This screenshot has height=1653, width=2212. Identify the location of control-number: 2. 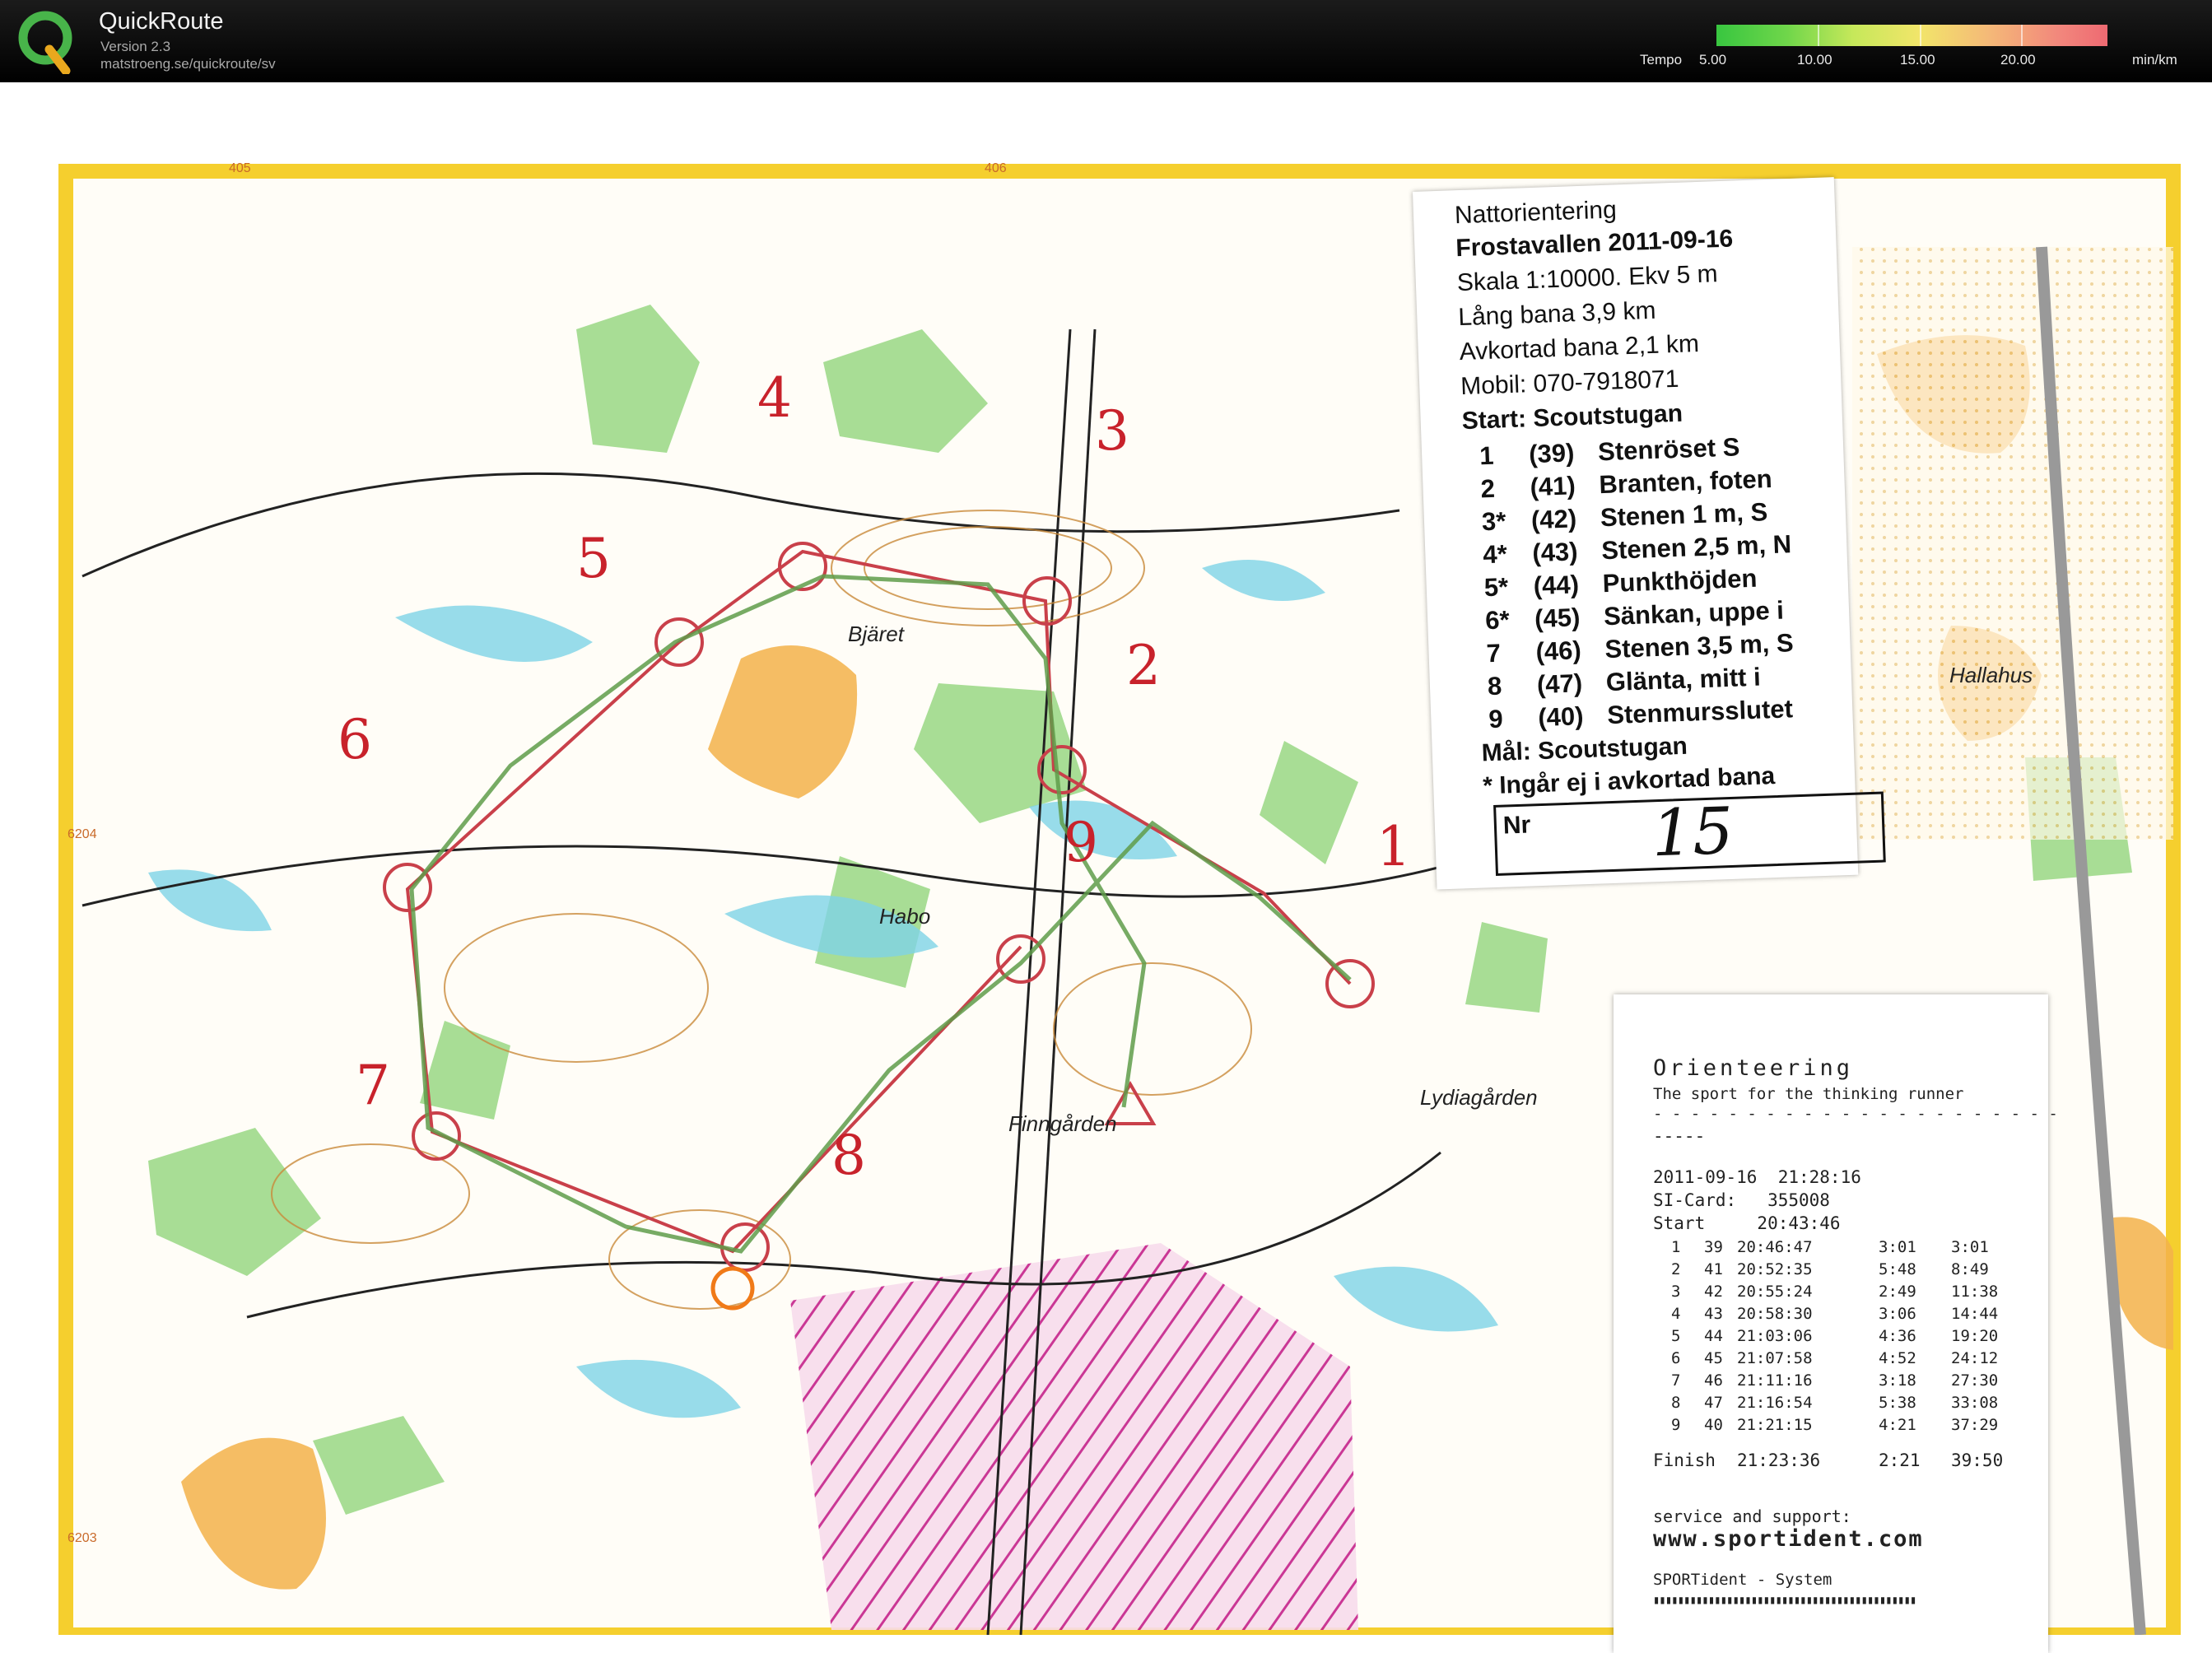
(1143, 665).